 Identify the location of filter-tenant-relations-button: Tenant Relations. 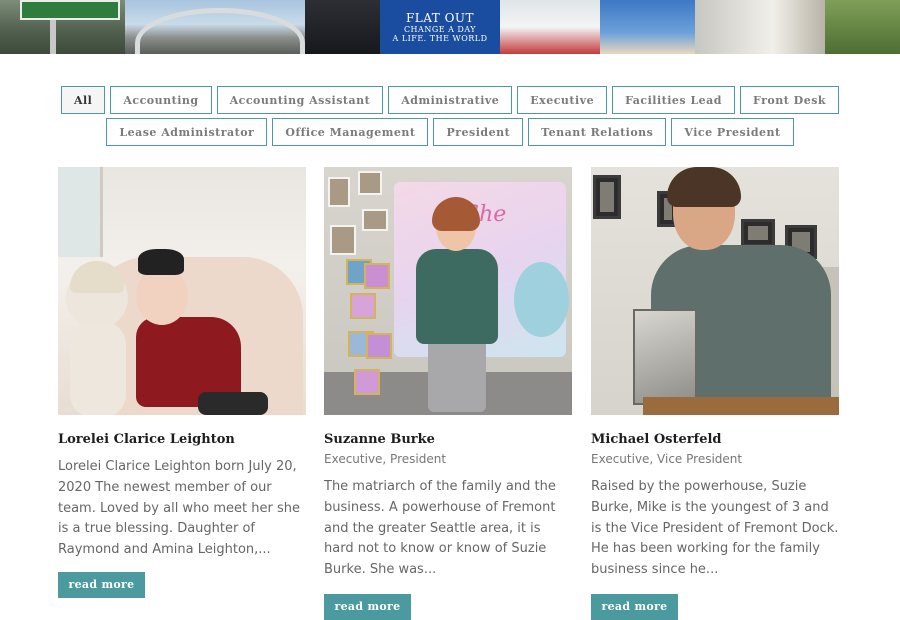
(597, 132).